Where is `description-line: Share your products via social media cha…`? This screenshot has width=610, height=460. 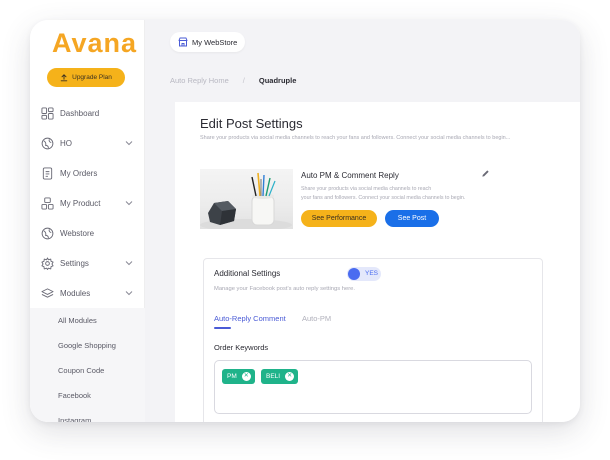
description-line: Share your products via social media cha… is located at coordinates (366, 189).